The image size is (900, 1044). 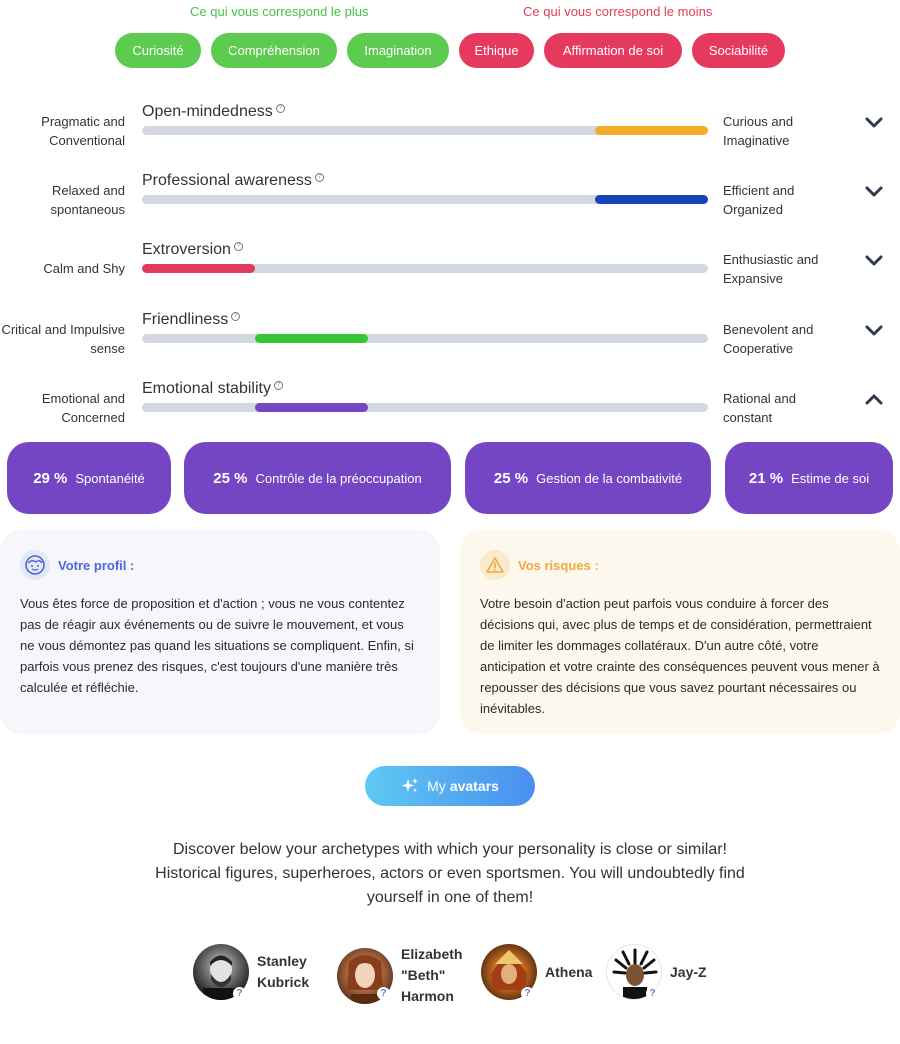 I want to click on trait-low-label: Calm and Shy, so click(x=84, y=268).